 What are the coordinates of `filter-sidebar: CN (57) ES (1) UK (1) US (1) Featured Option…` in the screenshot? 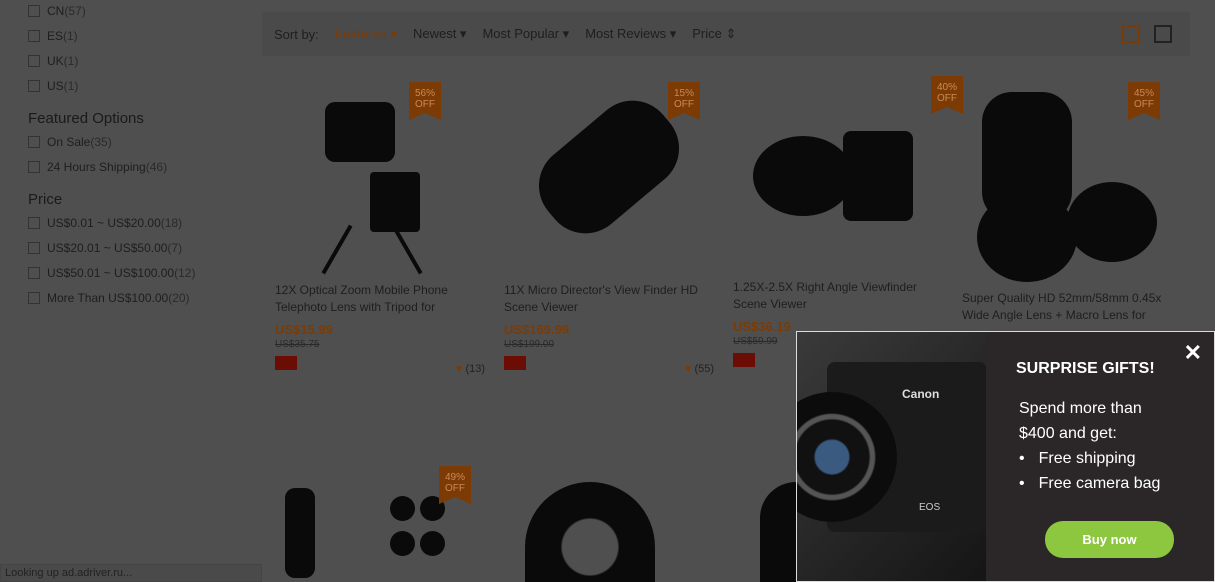 It's located at (138, 155).